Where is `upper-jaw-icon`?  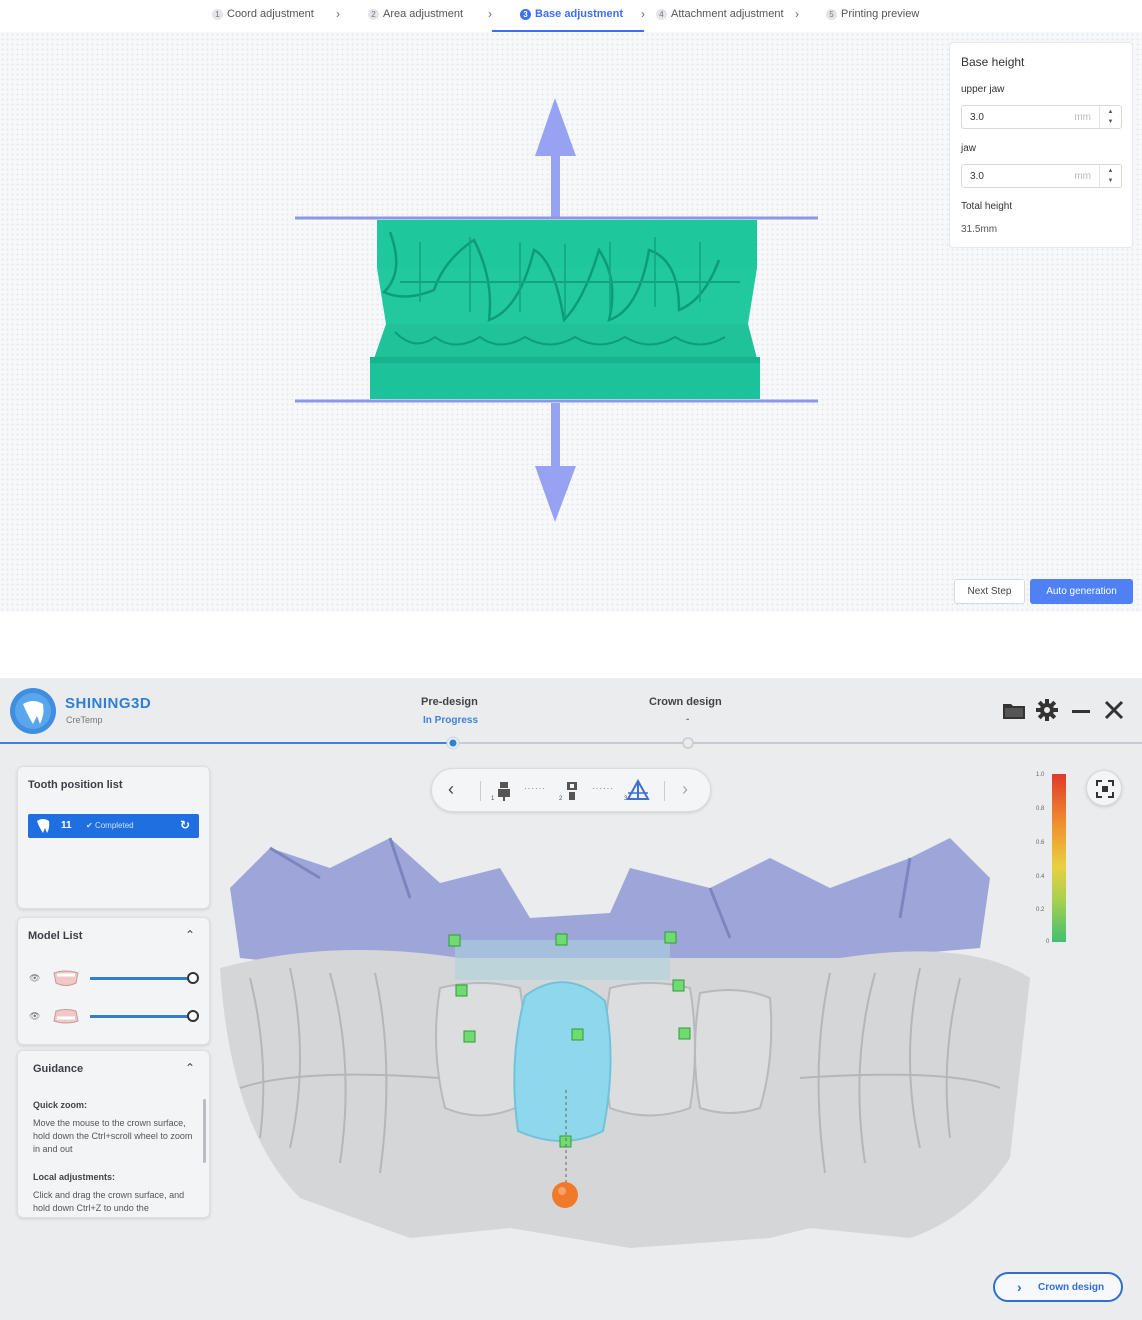
upper-jaw-icon is located at coordinates (66, 978).